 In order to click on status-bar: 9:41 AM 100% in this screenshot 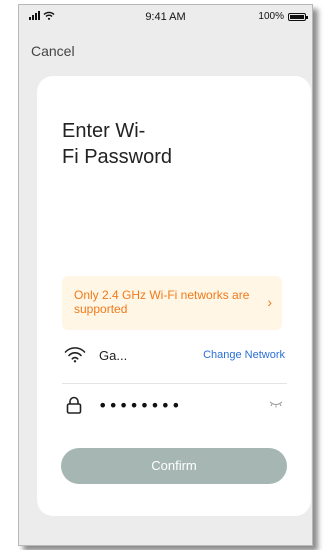, I will do `click(165, 17)`.